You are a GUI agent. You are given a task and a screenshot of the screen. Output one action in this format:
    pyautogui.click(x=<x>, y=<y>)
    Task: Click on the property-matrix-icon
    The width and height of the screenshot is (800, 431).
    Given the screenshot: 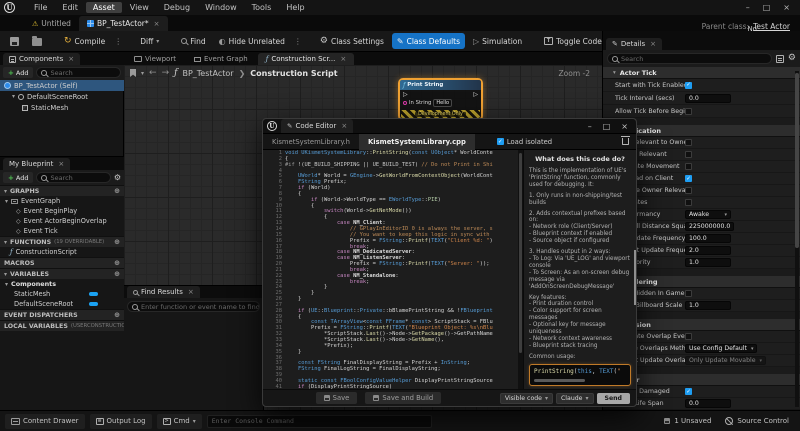 What is the action you would take?
    pyautogui.click(x=779, y=58)
    